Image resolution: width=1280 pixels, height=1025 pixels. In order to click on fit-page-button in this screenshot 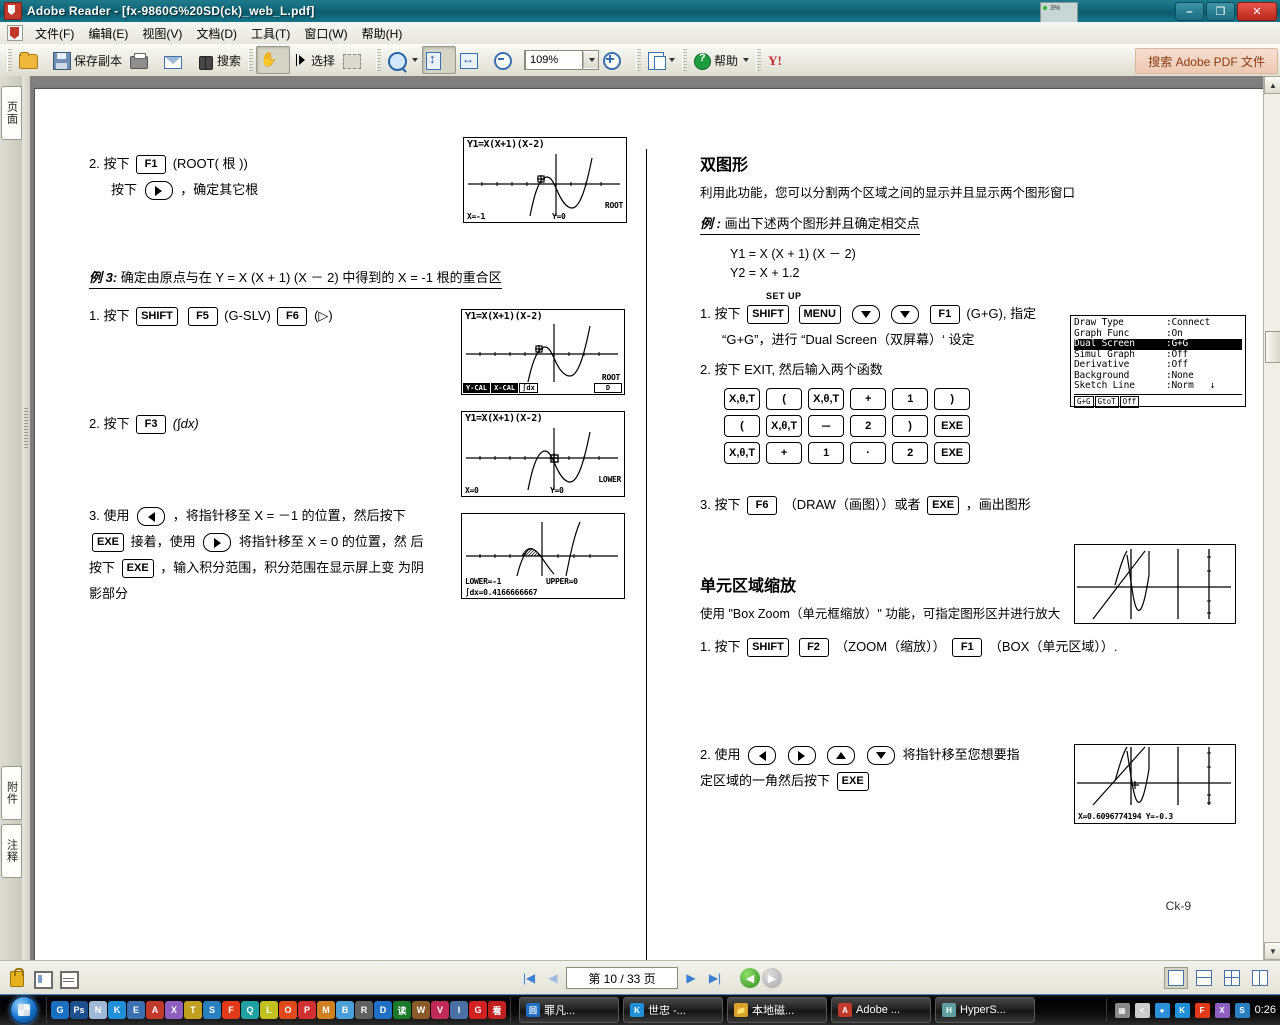, I will do `click(439, 60)`.